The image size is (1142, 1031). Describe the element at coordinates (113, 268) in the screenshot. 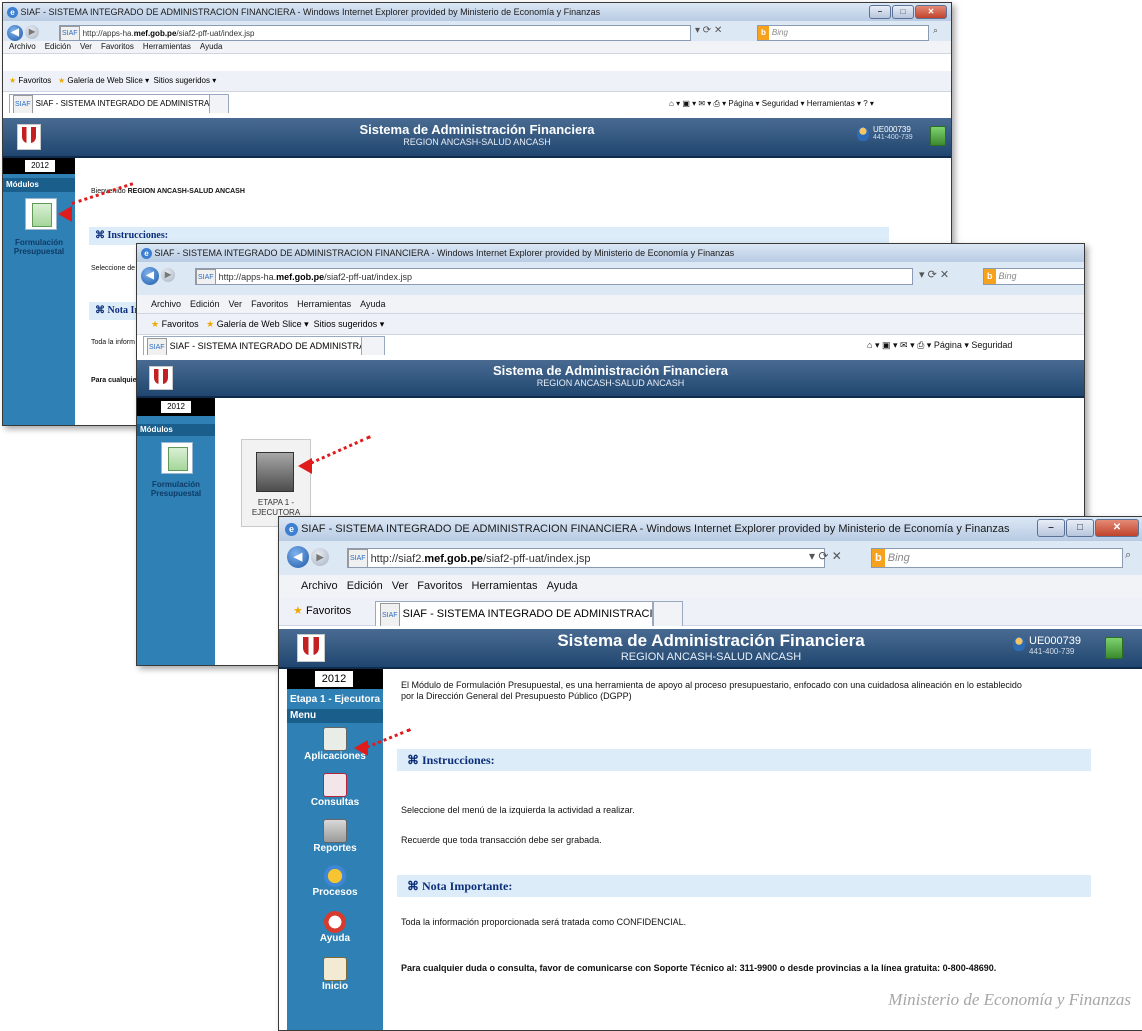

I see `select-text: Seleccione de` at that location.